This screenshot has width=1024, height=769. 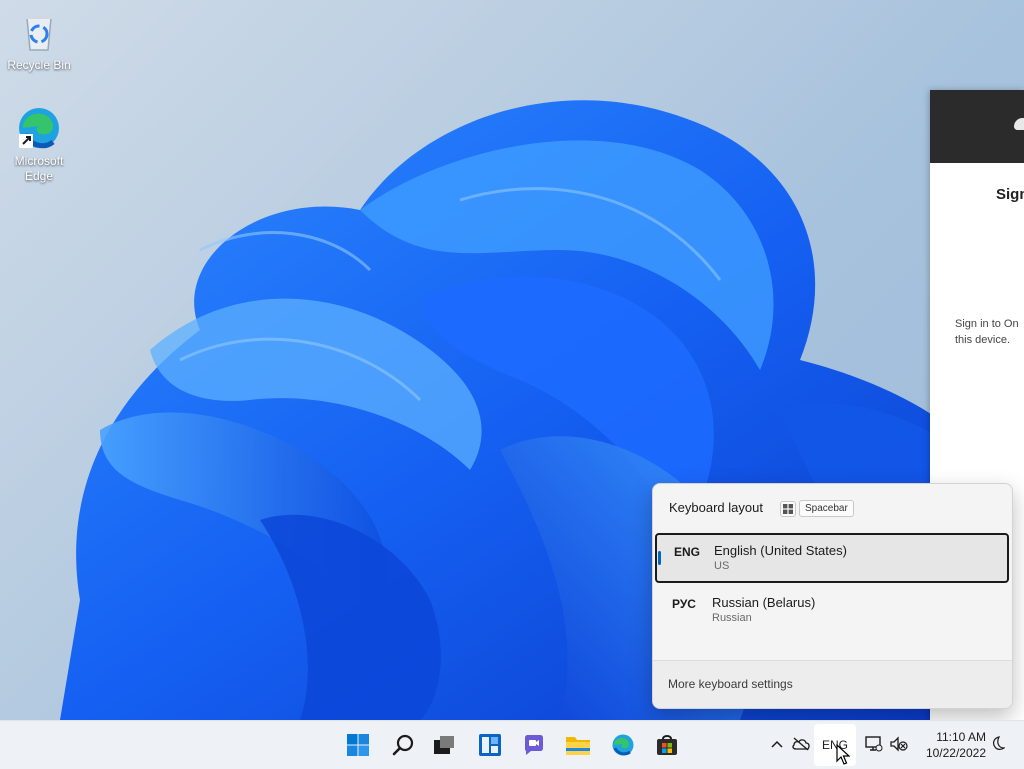 I want to click on layout-name: English (United States), so click(x=780, y=550).